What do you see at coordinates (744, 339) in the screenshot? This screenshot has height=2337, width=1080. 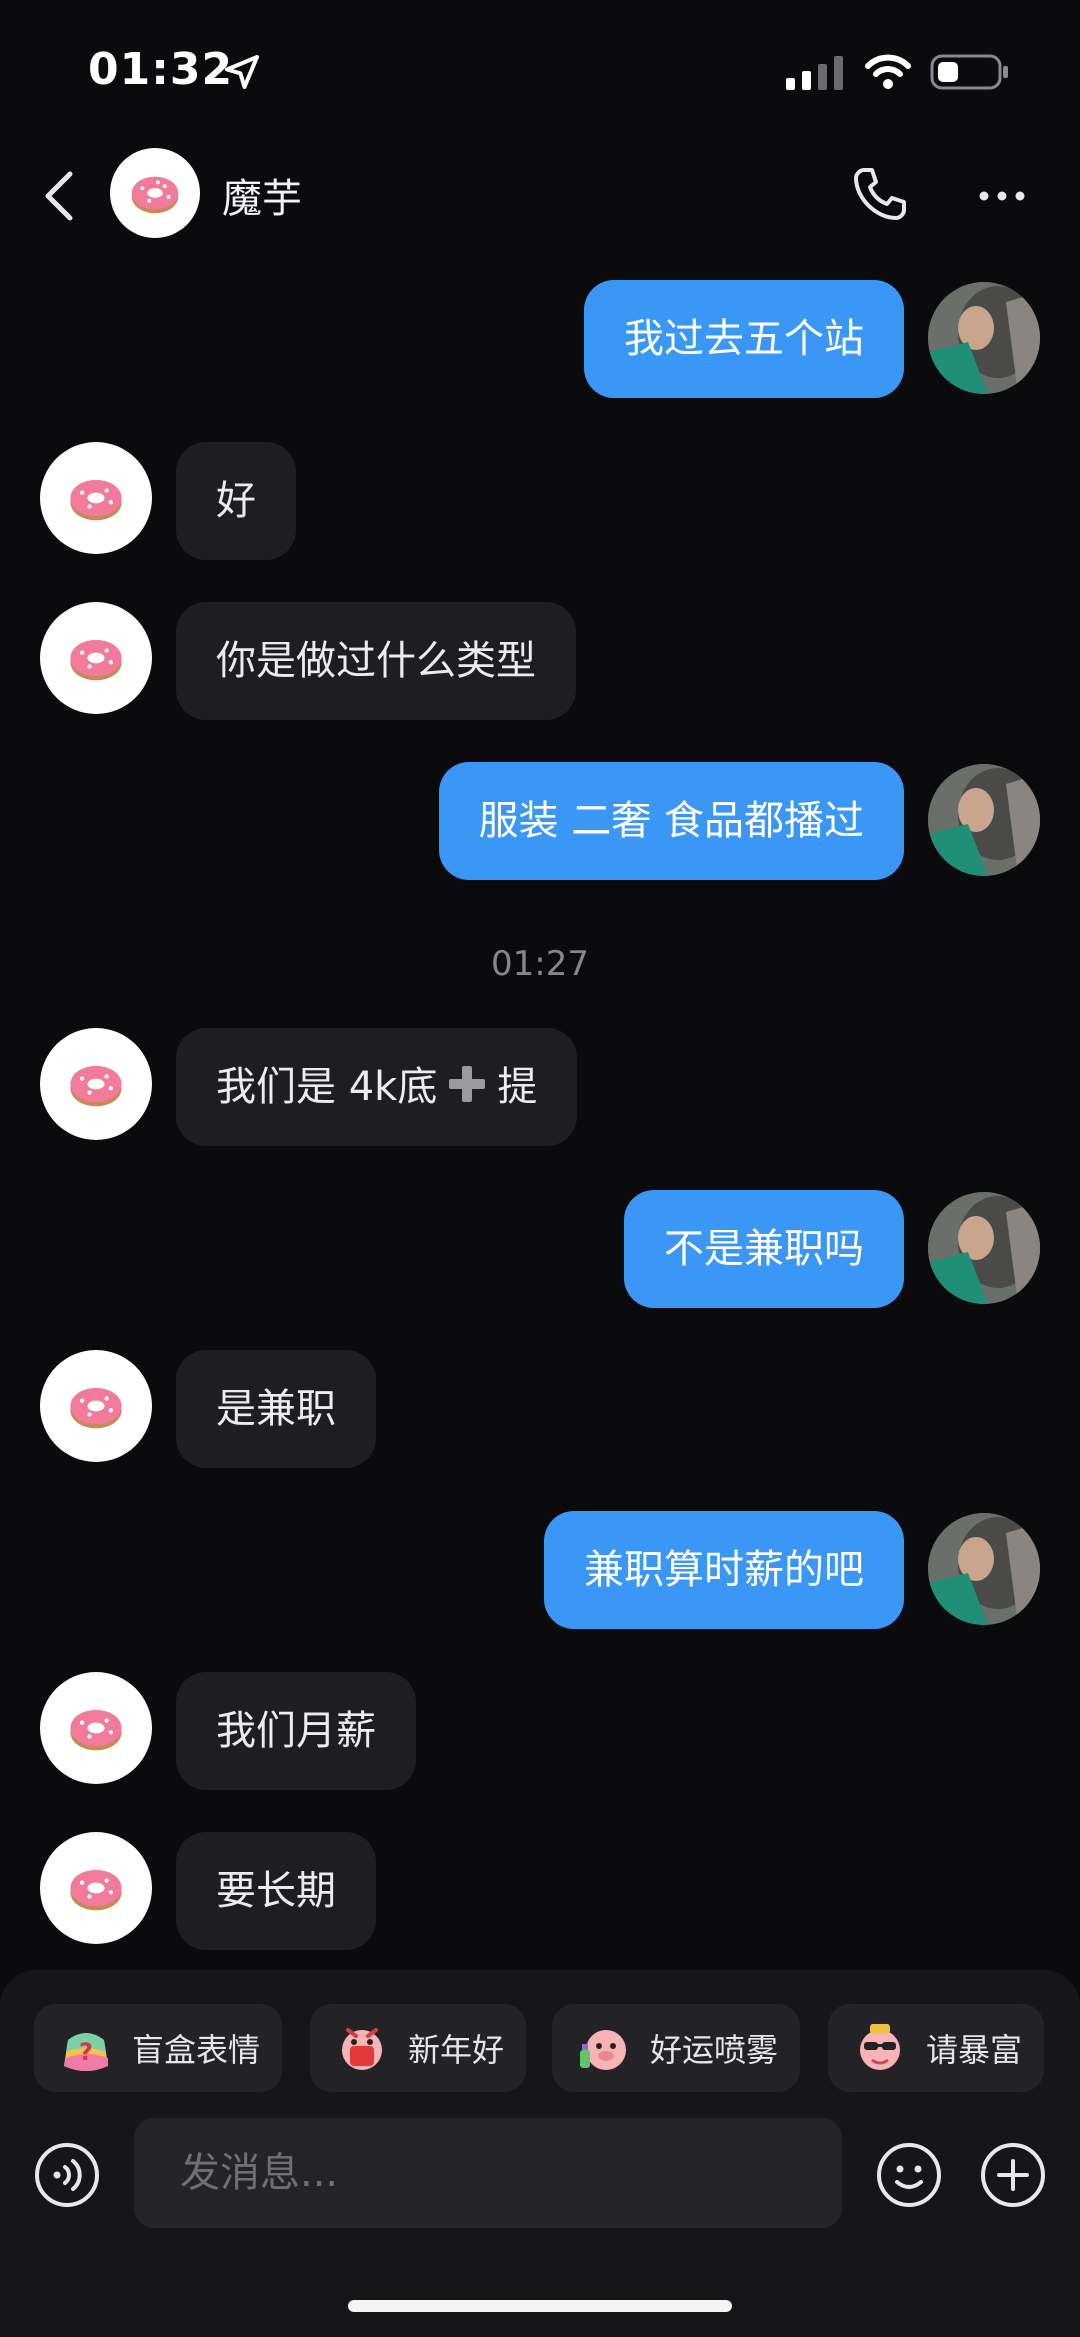 I see `message-bubble-outgoing: 我过去五个站` at bounding box center [744, 339].